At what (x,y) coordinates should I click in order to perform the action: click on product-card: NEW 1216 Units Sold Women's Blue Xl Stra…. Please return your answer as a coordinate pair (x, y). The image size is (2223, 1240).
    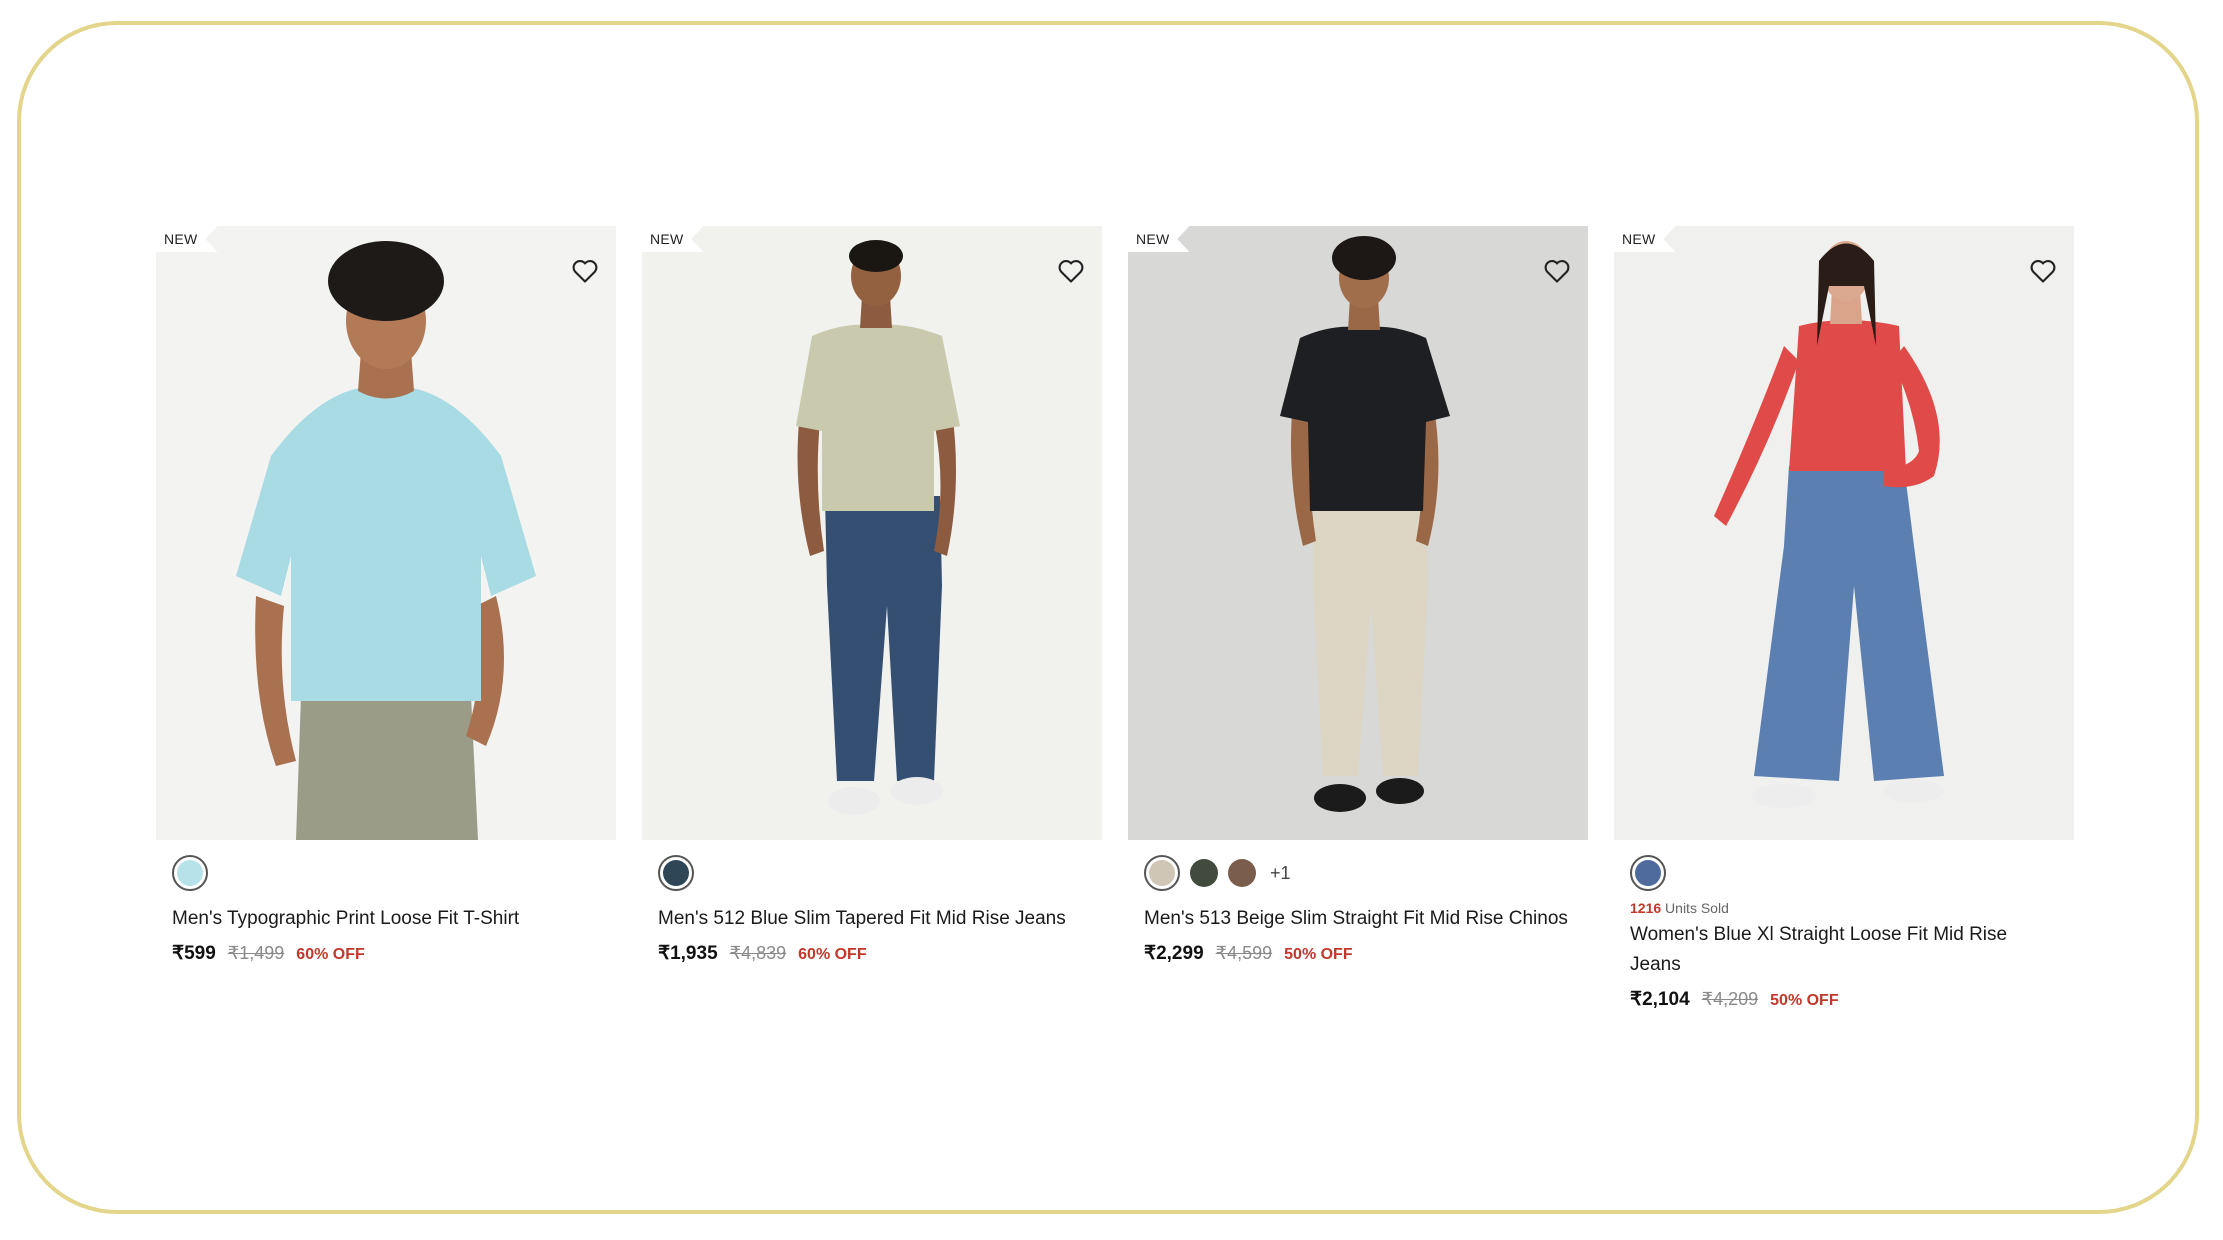
    Looking at the image, I should click on (1844, 618).